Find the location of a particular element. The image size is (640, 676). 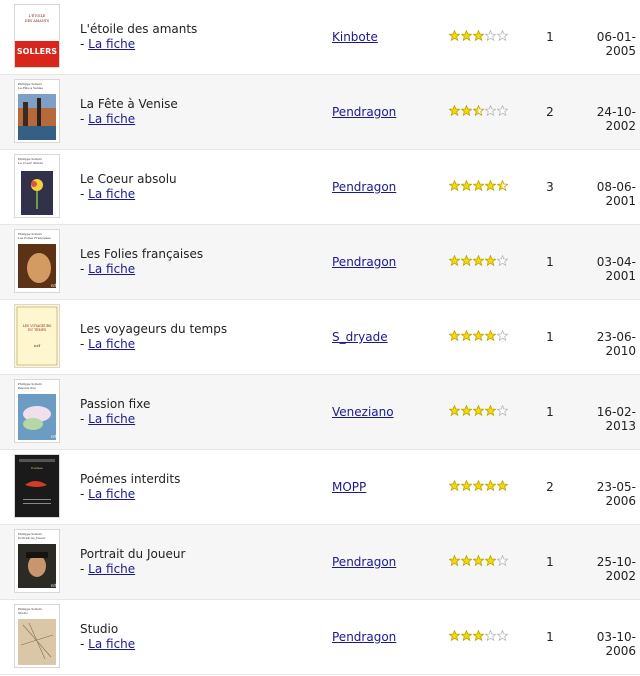

book-cover: Poèmes is located at coordinates (37, 486).